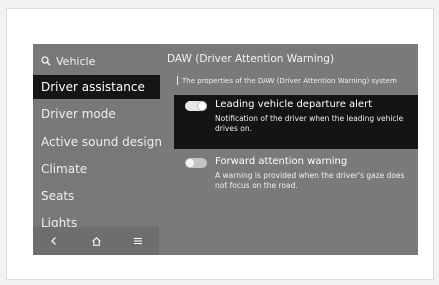 The width and height of the screenshot is (439, 285). Describe the element at coordinates (46, 61) in the screenshot. I see `search-icon` at that location.